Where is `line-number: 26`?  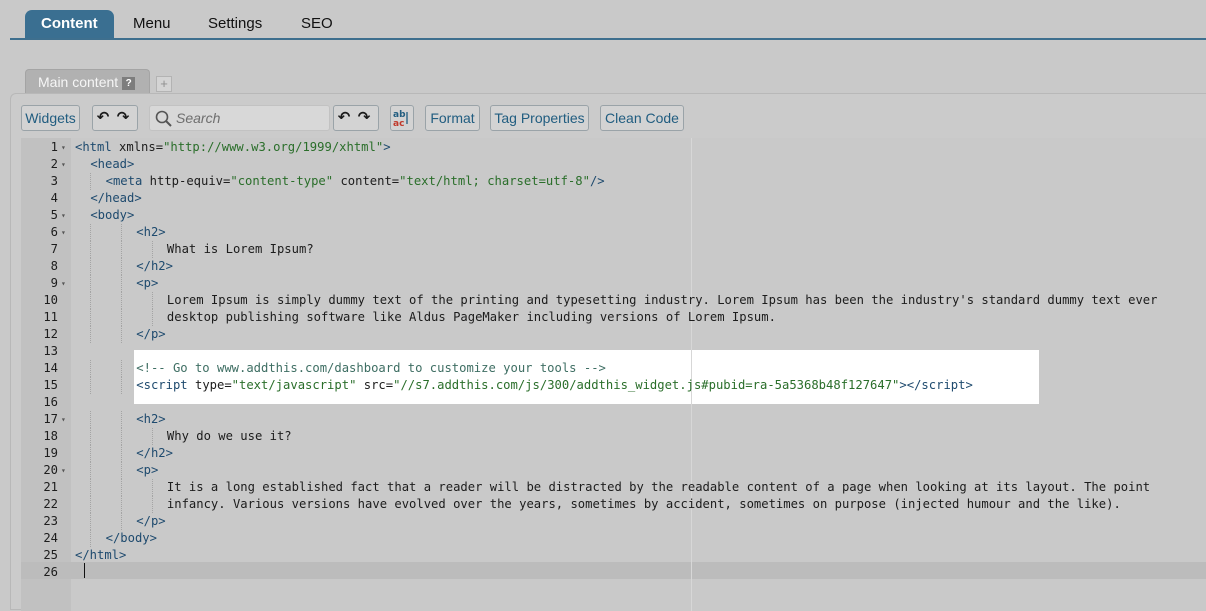
line-number: 26 is located at coordinates (50, 572).